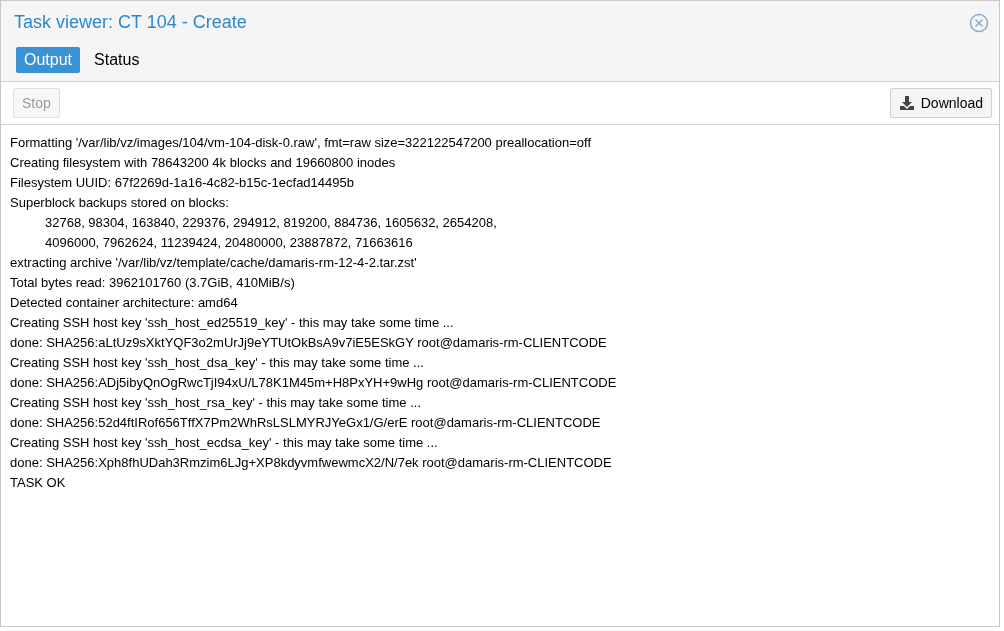 This screenshot has height=631, width=1004. What do you see at coordinates (301, 143) in the screenshot?
I see `log-line: Formatting '/var/lib/vz/images/104/vm-104-disk-0.raw', fmt=raw size=322122547200 preallocation=off` at bounding box center [301, 143].